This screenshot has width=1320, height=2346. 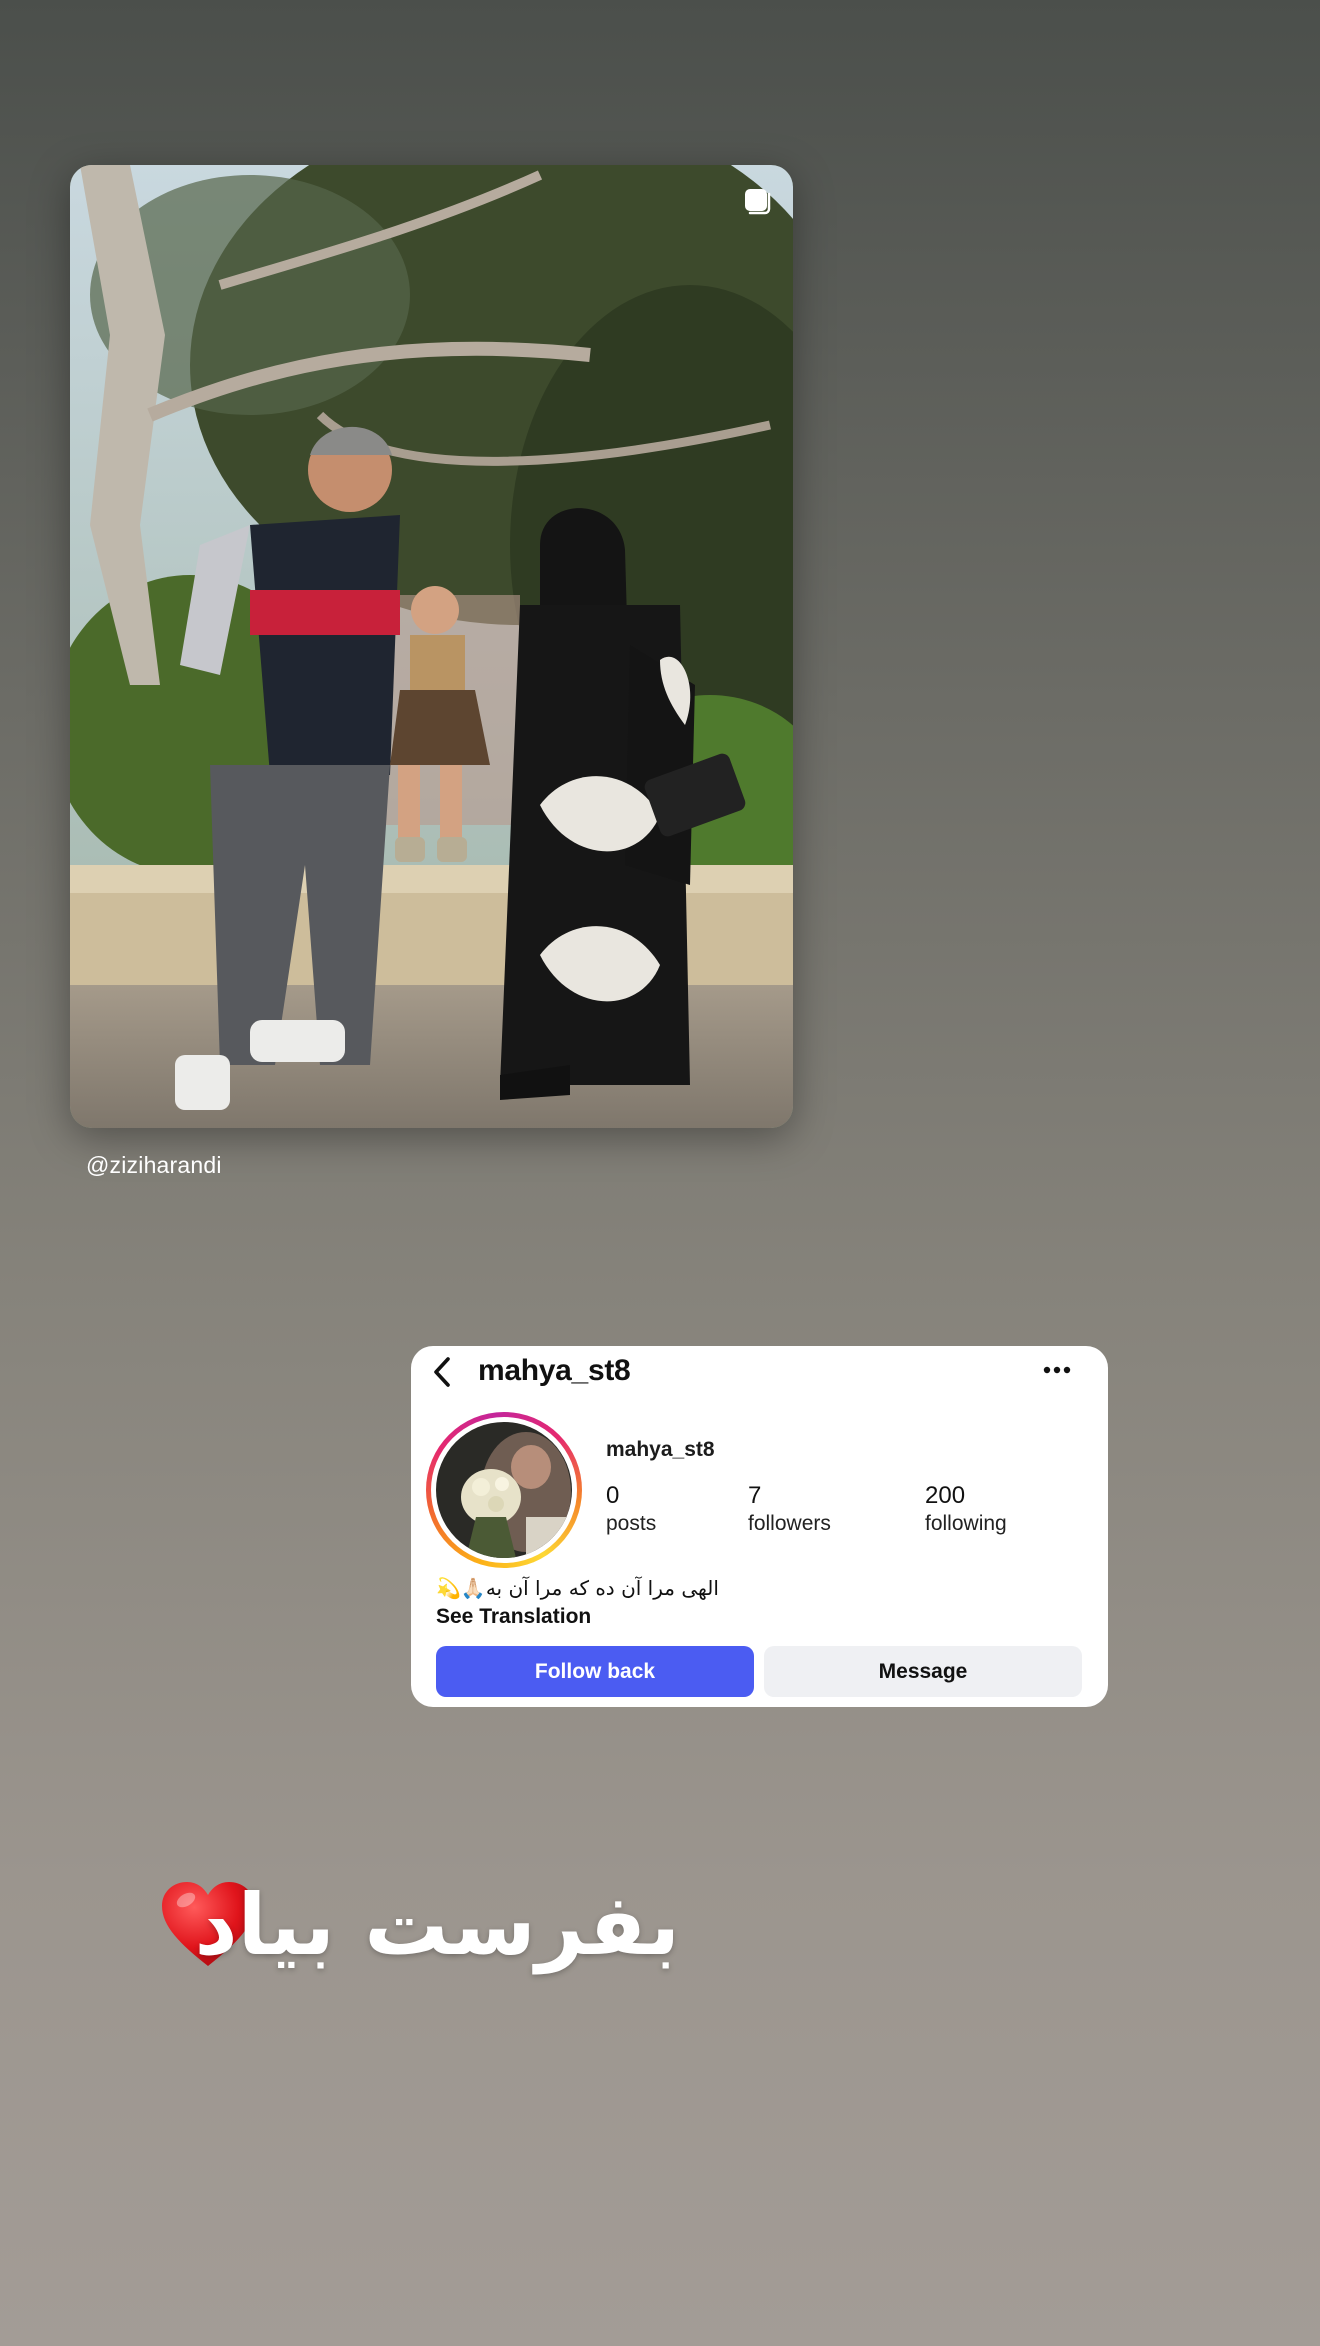 What do you see at coordinates (613, 1495) in the screenshot?
I see `posts-count: 0` at bounding box center [613, 1495].